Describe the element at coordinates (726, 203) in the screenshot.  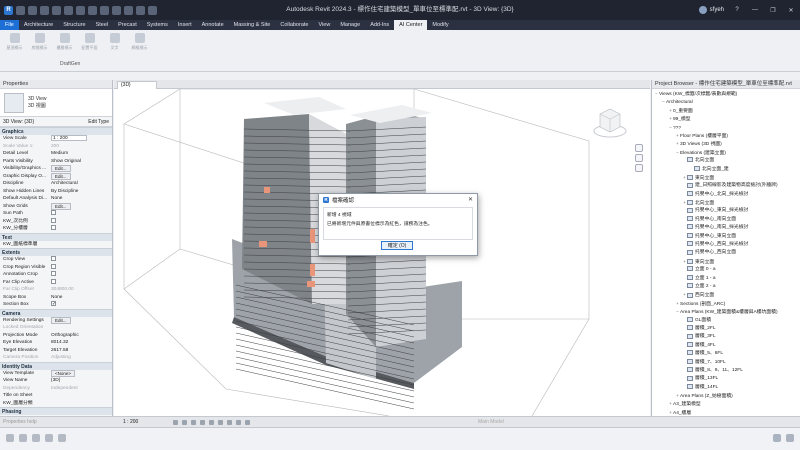
I see `browser-node: + 北向立面` at that location.